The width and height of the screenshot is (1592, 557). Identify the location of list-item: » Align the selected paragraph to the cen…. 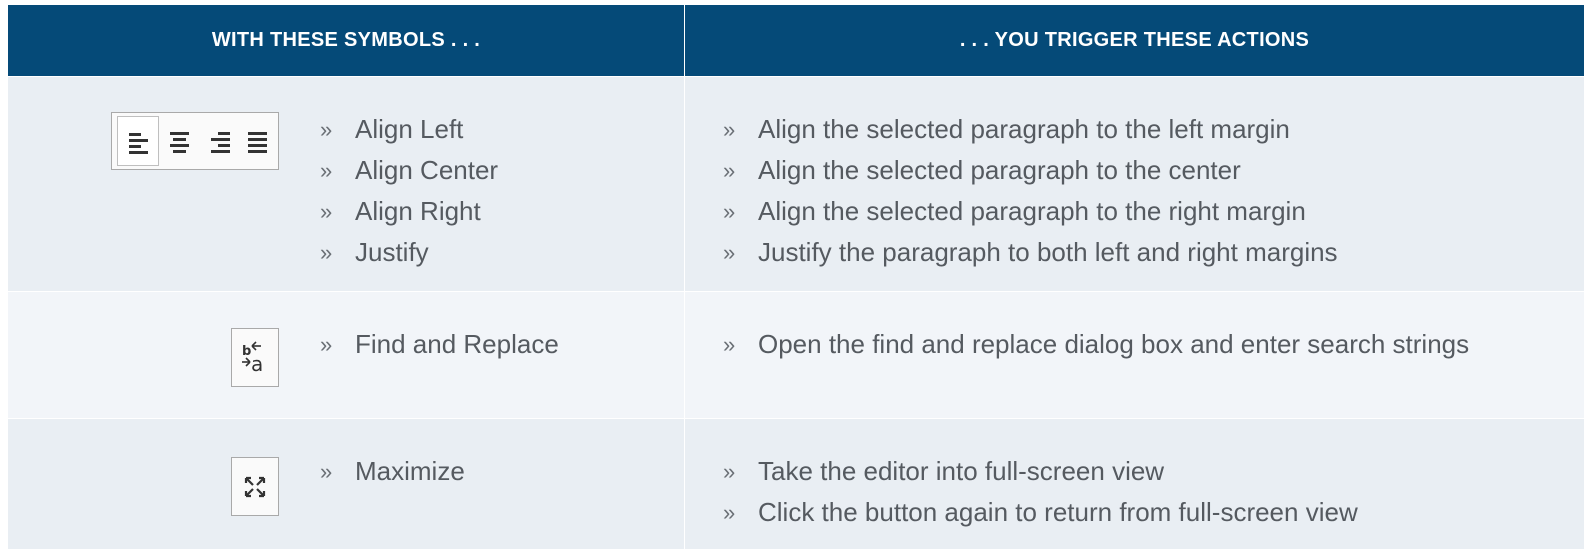
(1030, 170).